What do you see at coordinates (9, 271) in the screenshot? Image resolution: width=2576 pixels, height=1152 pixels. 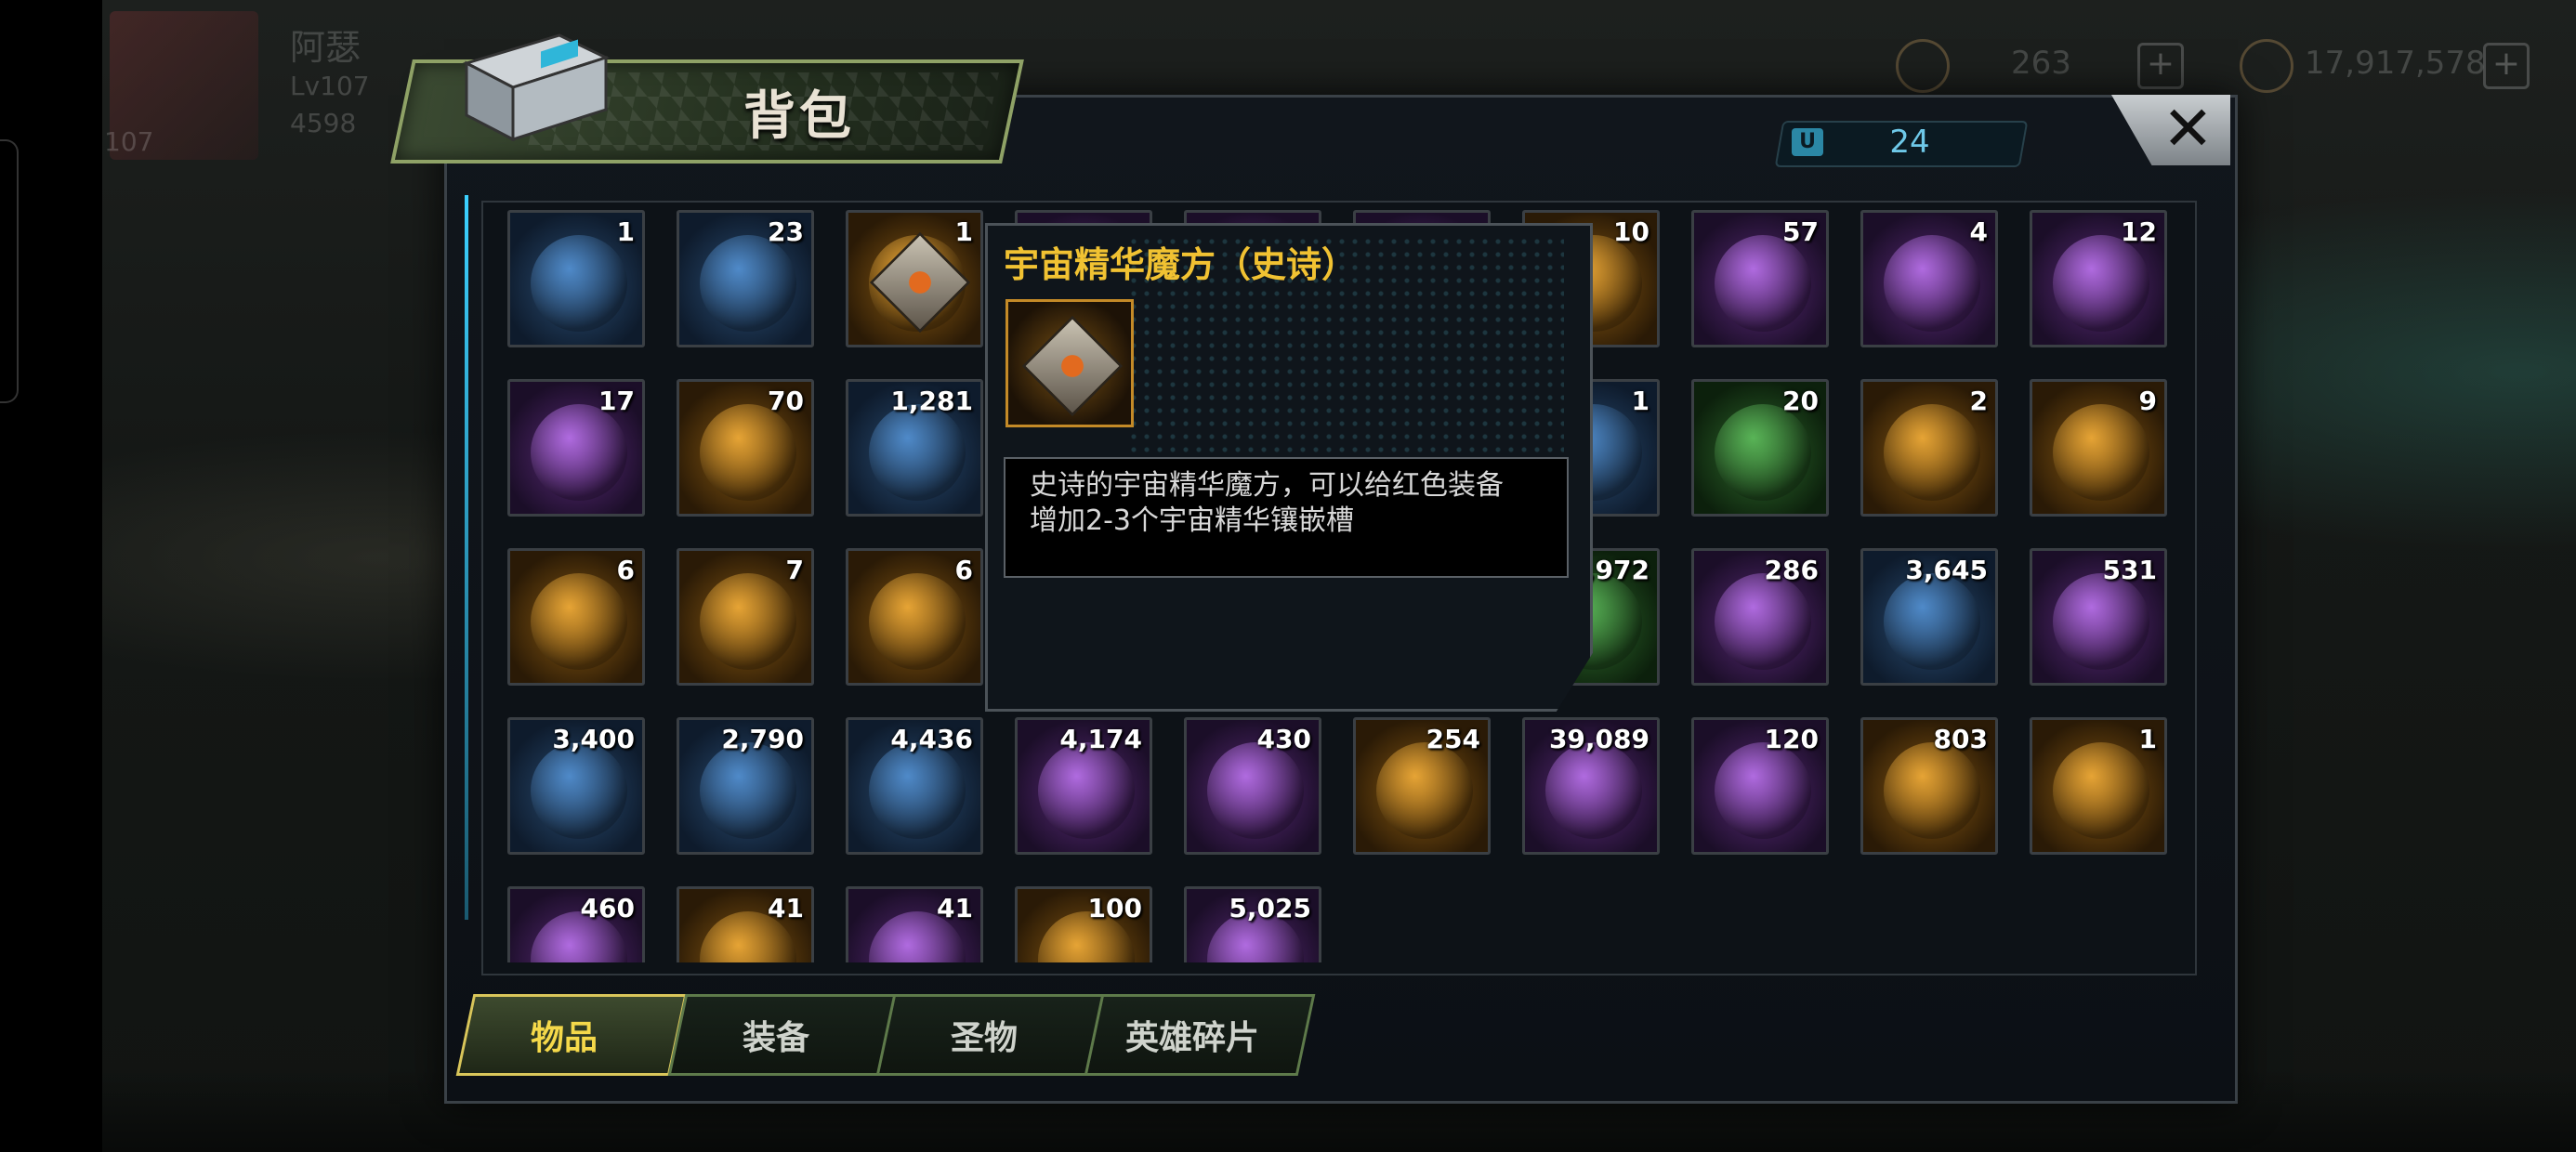 I see `side-handle` at bounding box center [9, 271].